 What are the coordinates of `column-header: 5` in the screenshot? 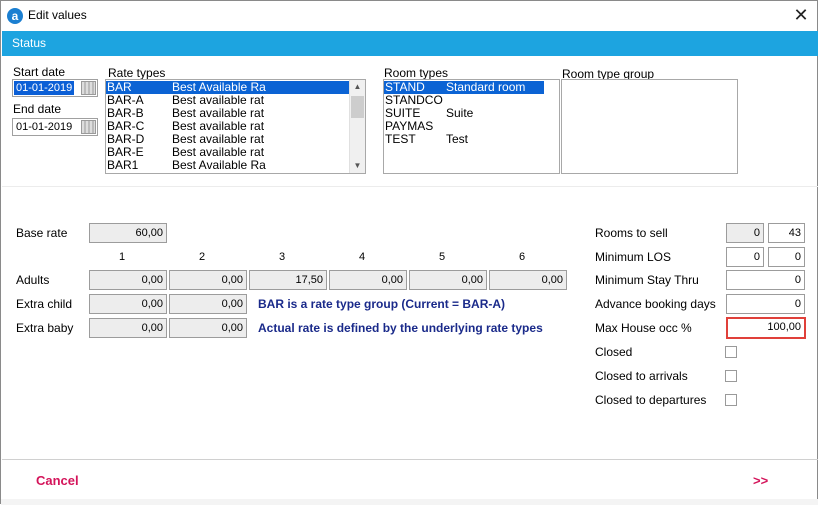 It's located at (442, 257).